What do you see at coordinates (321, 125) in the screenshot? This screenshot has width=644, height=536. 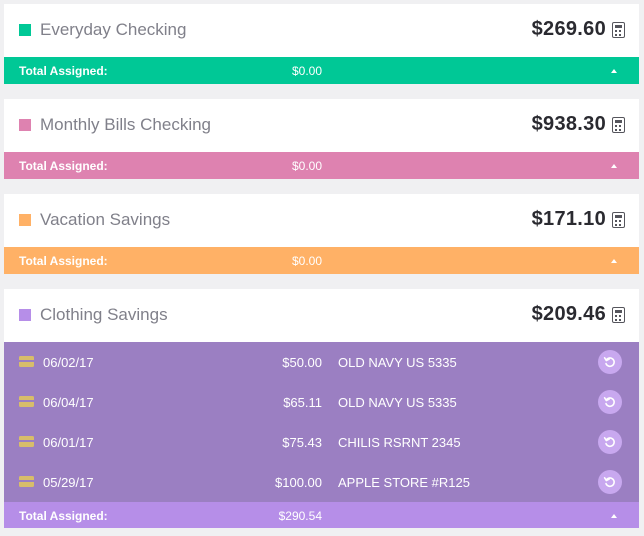 I see `account-header: Monthly Bills Checking $938.30` at bounding box center [321, 125].